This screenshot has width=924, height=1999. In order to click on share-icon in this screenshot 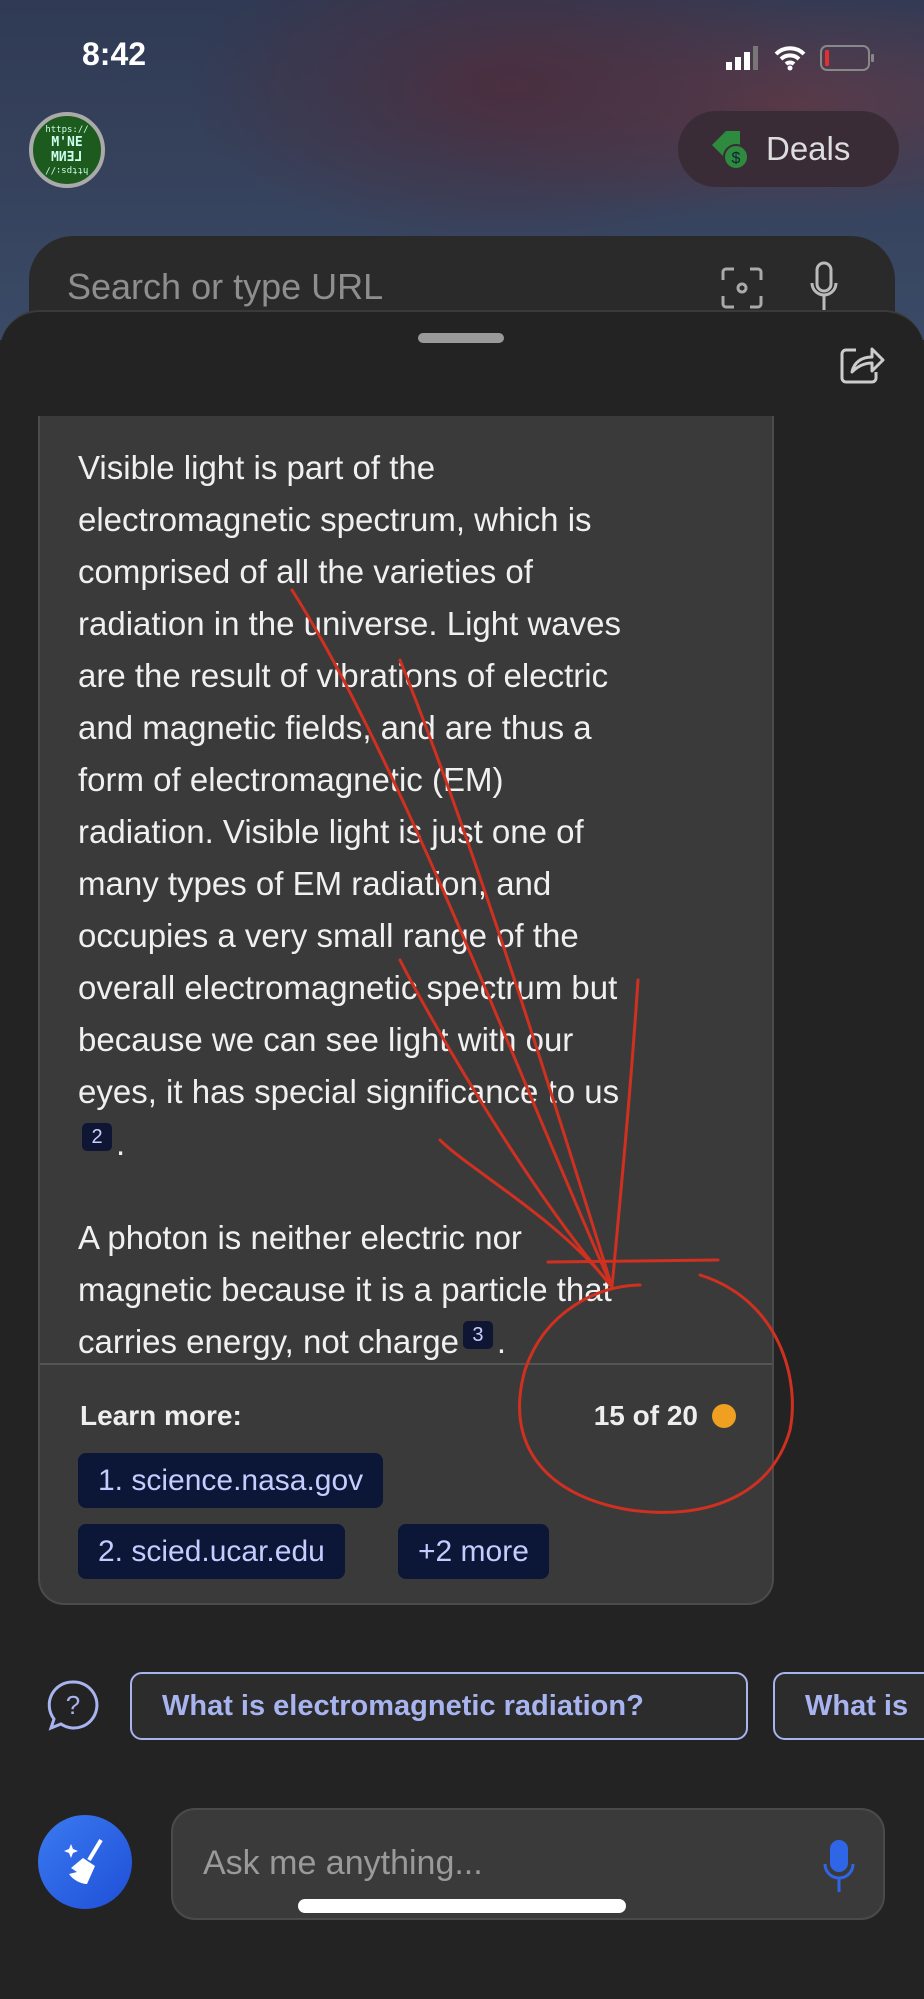, I will do `click(862, 364)`.